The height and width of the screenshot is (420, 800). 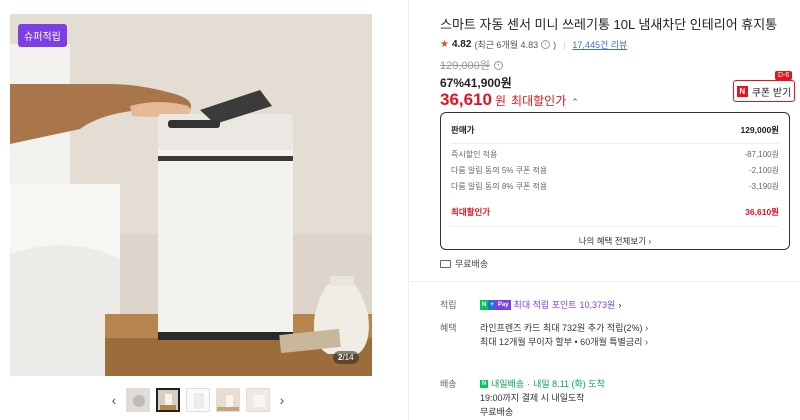 What do you see at coordinates (615, 170) in the screenshot?
I see `discount-line-2: 다룸 알림 동의 5% 쿠폰 적용 -2,100원` at bounding box center [615, 170].